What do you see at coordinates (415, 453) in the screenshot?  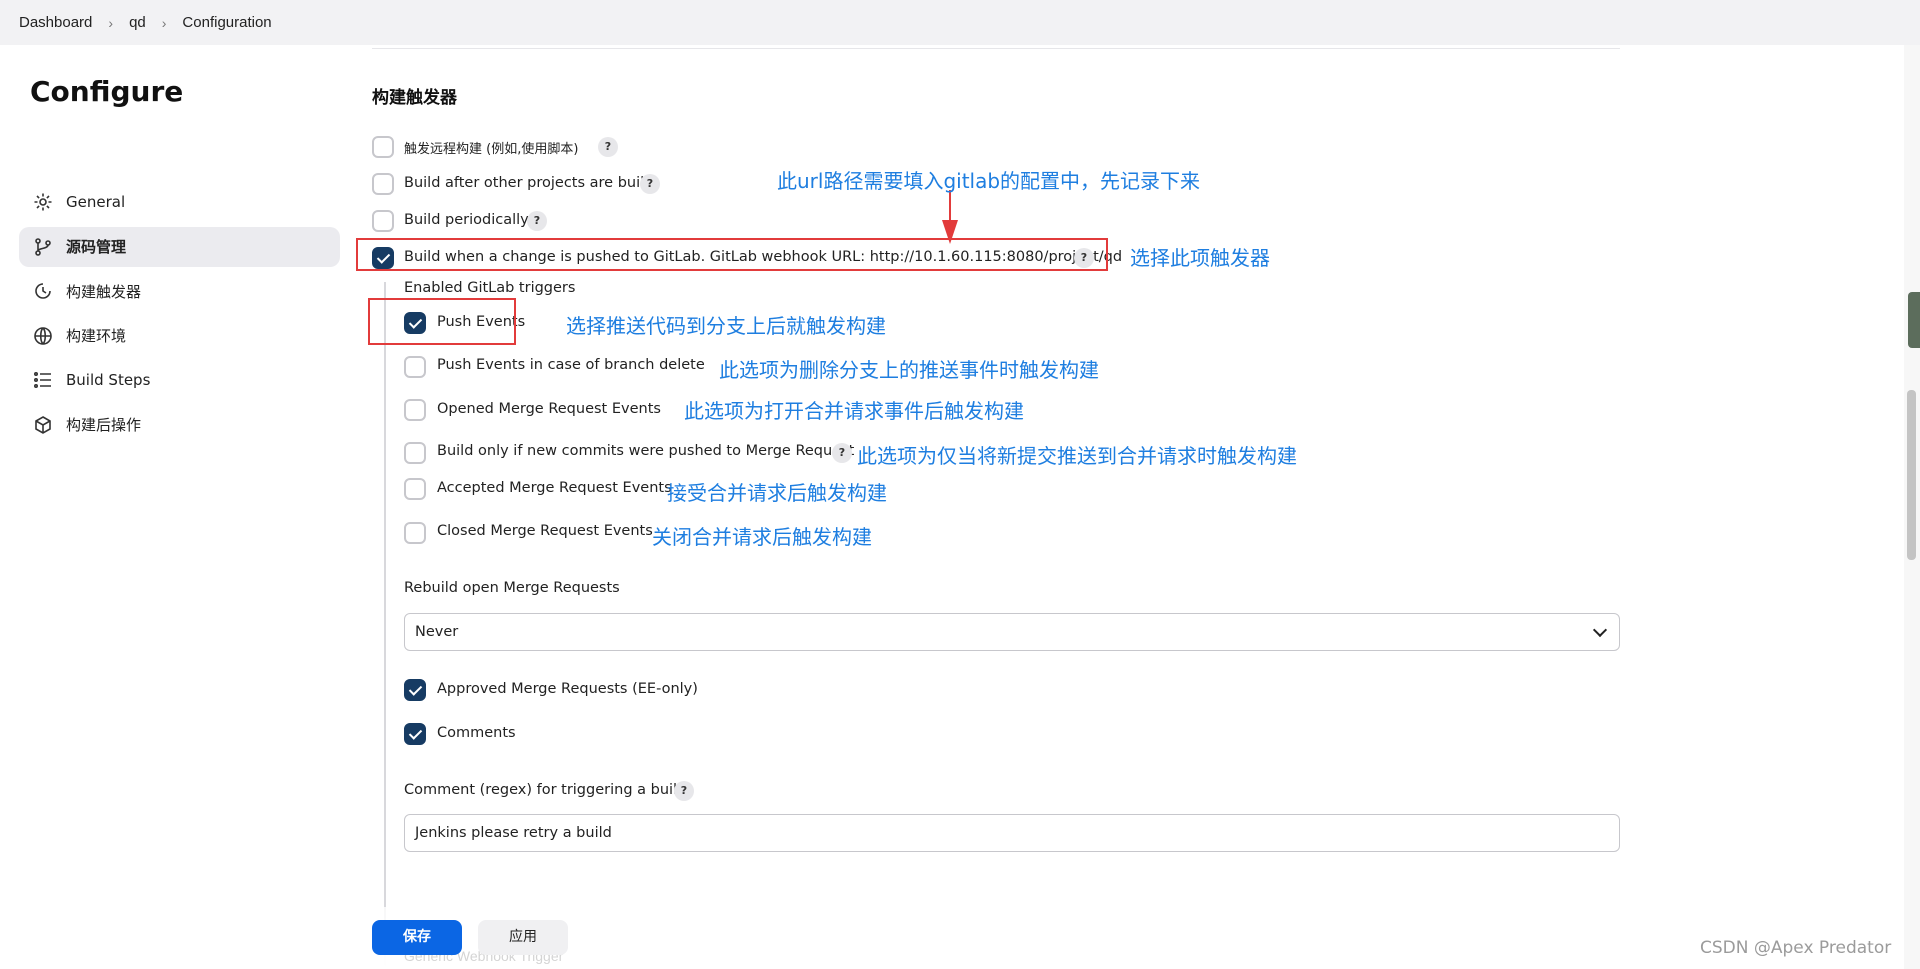 I see `new-commits-mr-checkbox` at bounding box center [415, 453].